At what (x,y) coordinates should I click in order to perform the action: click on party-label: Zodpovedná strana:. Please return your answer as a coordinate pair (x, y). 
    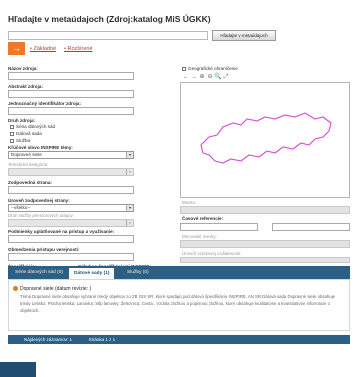
    Looking at the image, I should click on (30, 182).